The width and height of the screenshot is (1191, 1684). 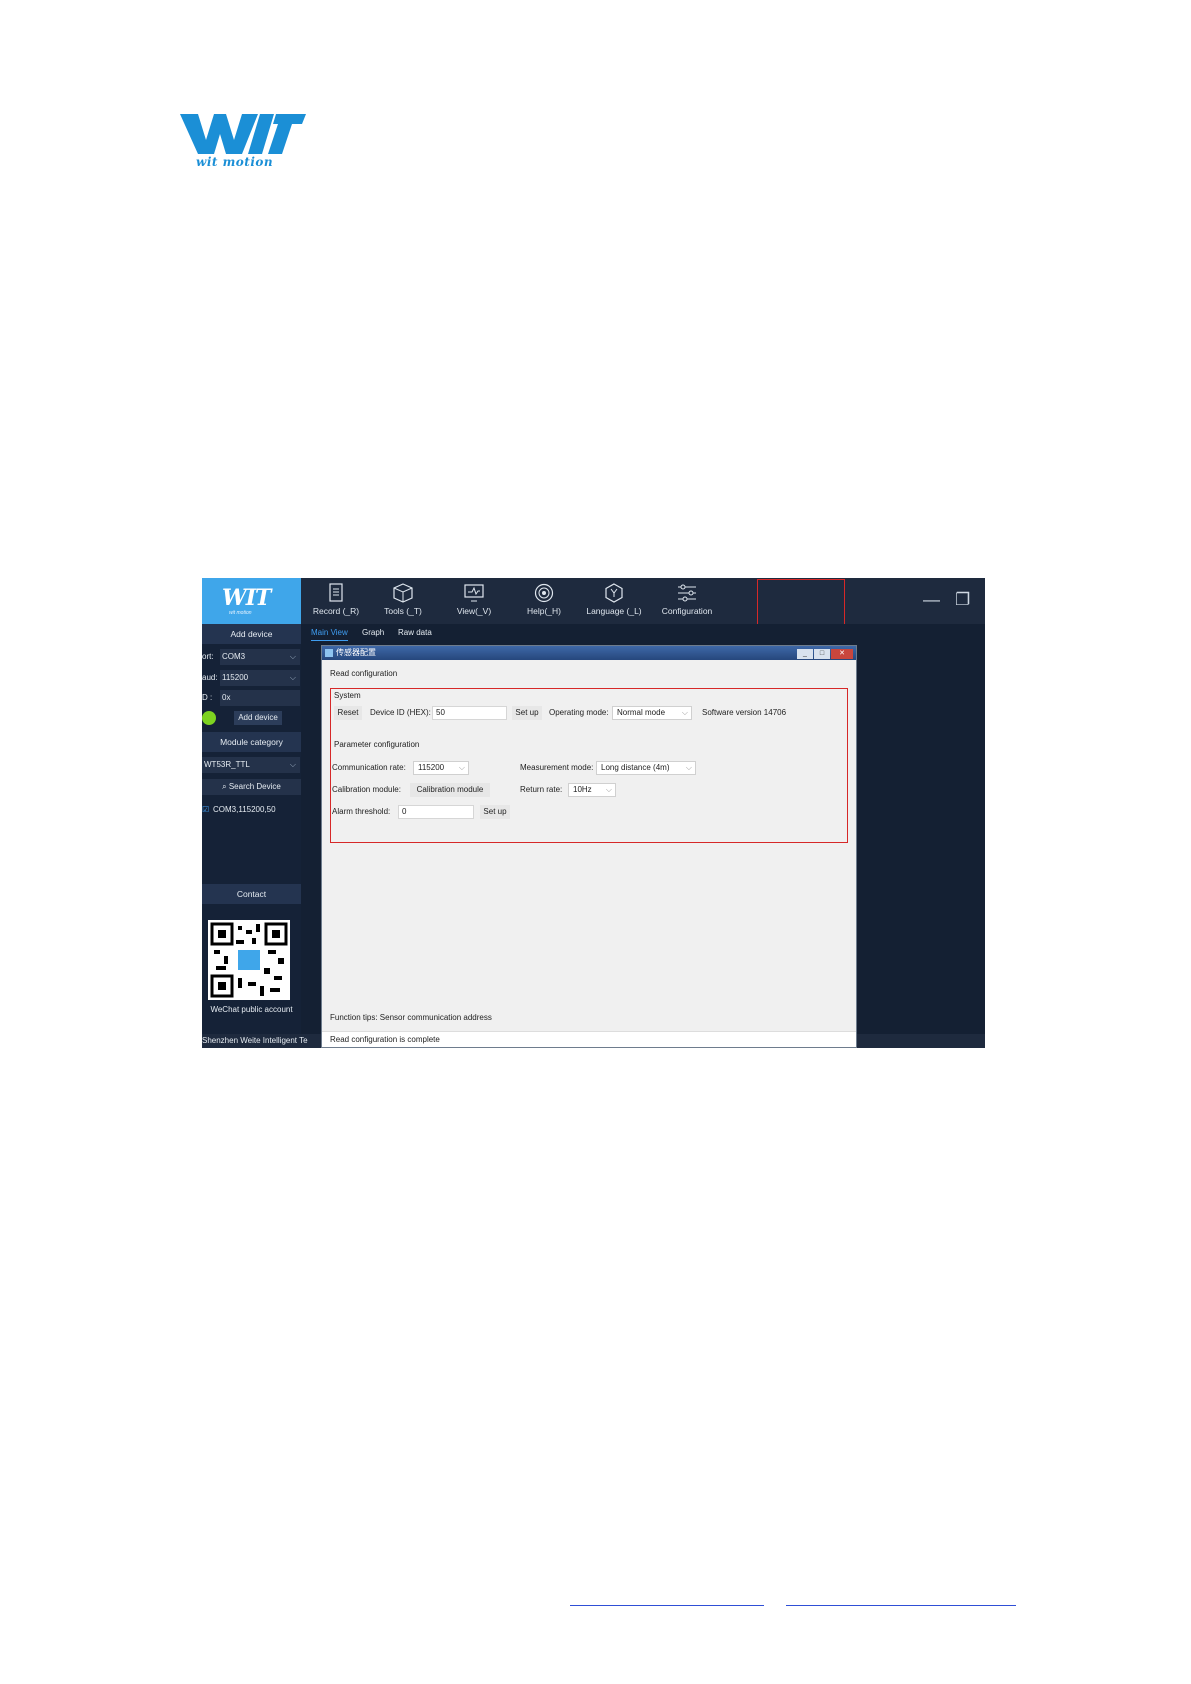 I want to click on measurement-mode-value: Long distance (4m), so click(x=635, y=767).